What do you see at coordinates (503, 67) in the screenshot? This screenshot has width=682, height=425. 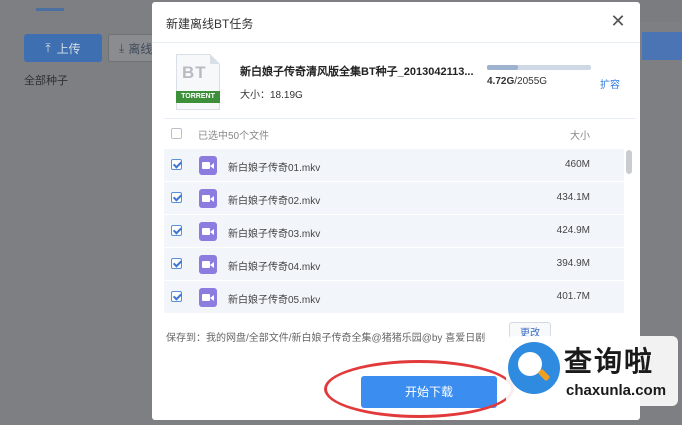 I see `storage-quota-fill` at bounding box center [503, 67].